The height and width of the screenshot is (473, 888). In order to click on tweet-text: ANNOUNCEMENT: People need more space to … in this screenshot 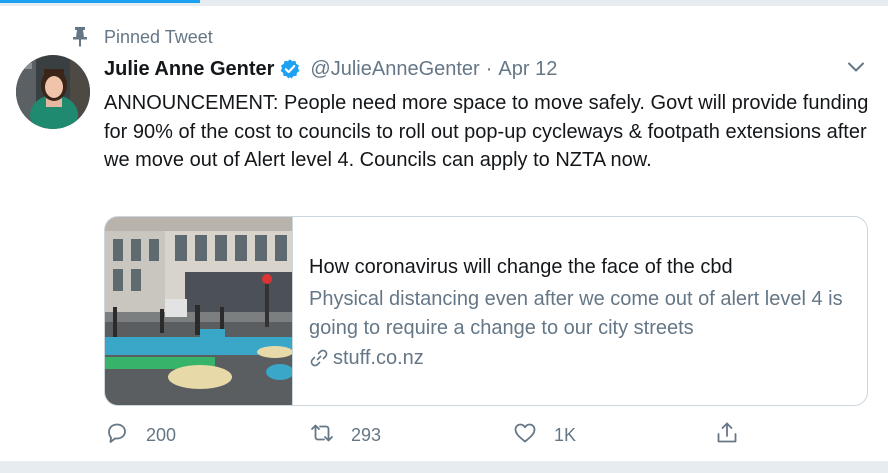, I will do `click(489, 131)`.